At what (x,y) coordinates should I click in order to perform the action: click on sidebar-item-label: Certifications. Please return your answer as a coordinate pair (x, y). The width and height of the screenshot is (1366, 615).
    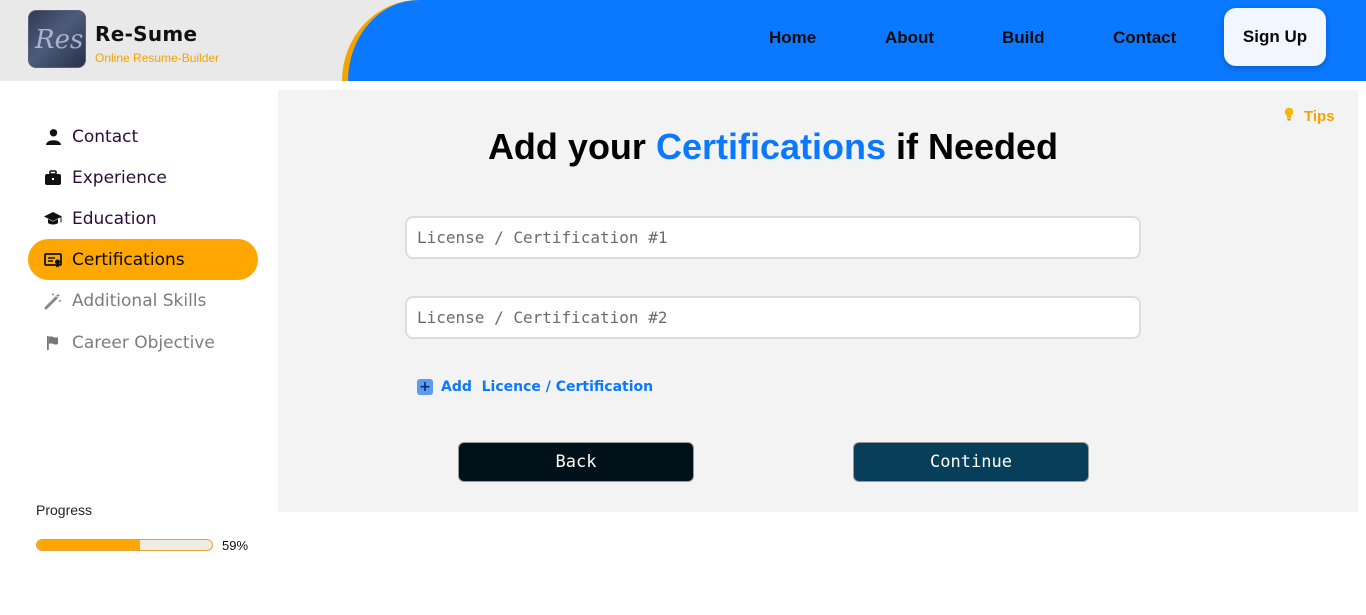
    Looking at the image, I should click on (128, 259).